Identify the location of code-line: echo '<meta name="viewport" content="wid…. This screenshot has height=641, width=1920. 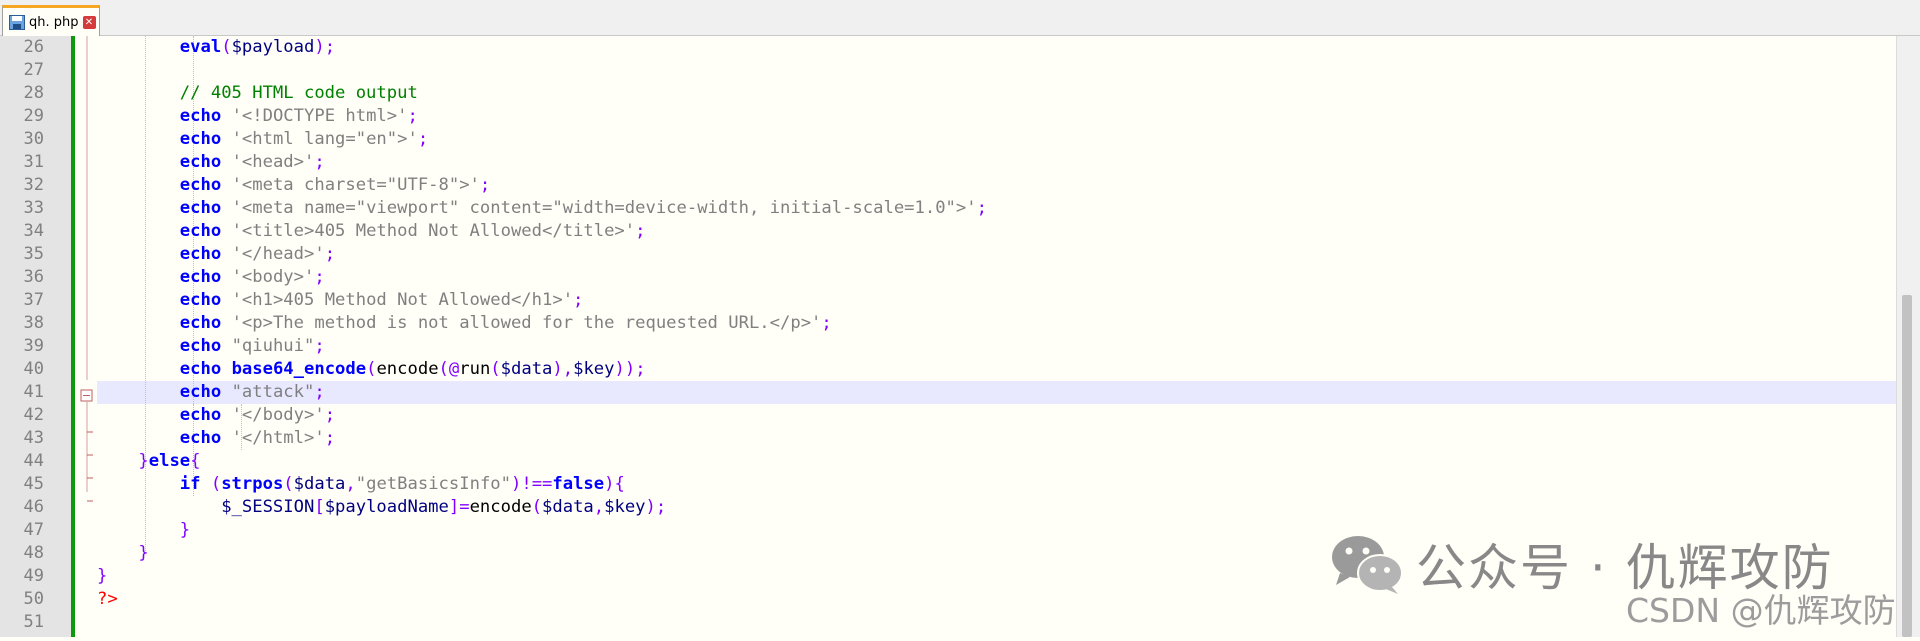
(583, 208).